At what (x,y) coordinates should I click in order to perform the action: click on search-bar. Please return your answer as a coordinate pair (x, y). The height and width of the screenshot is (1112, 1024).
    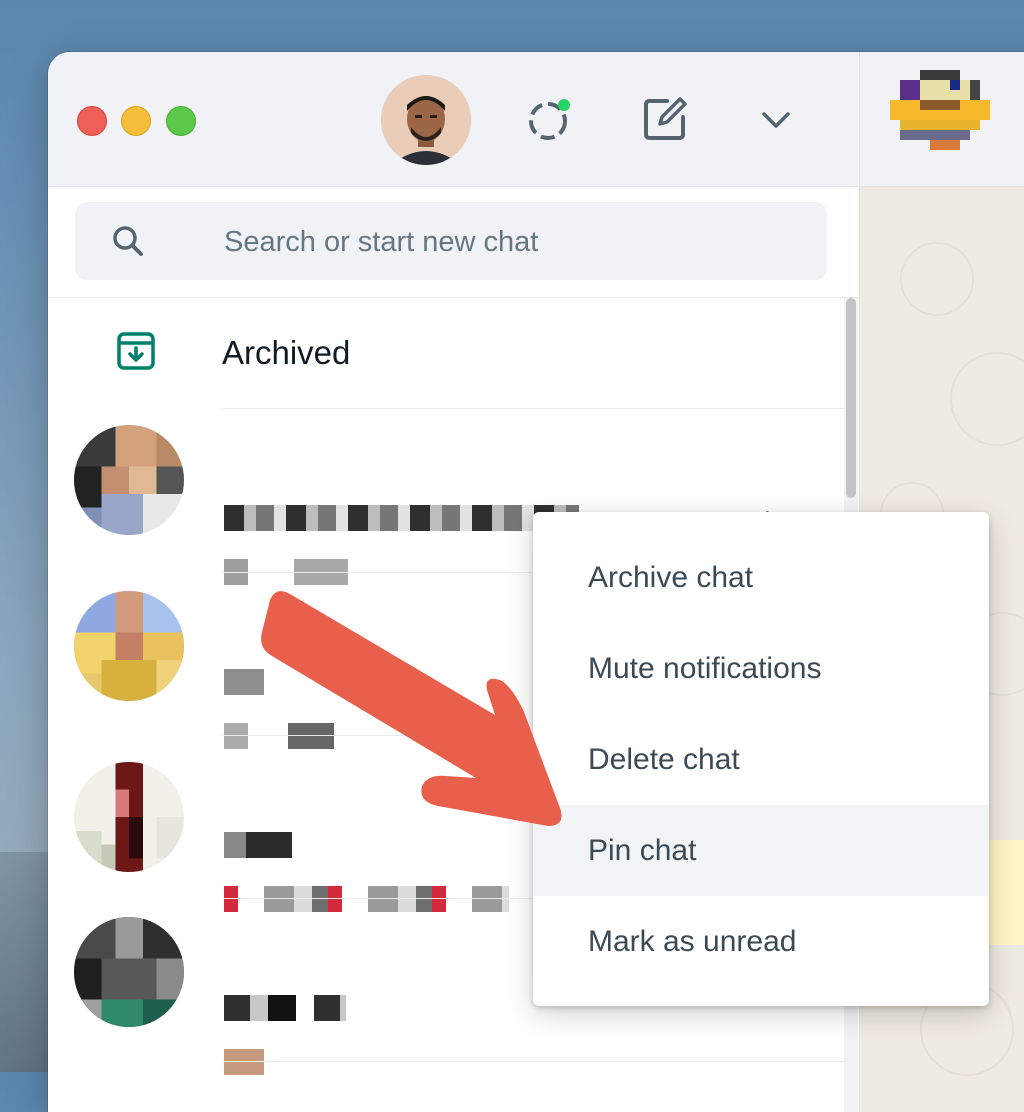
    Looking at the image, I should click on (451, 242).